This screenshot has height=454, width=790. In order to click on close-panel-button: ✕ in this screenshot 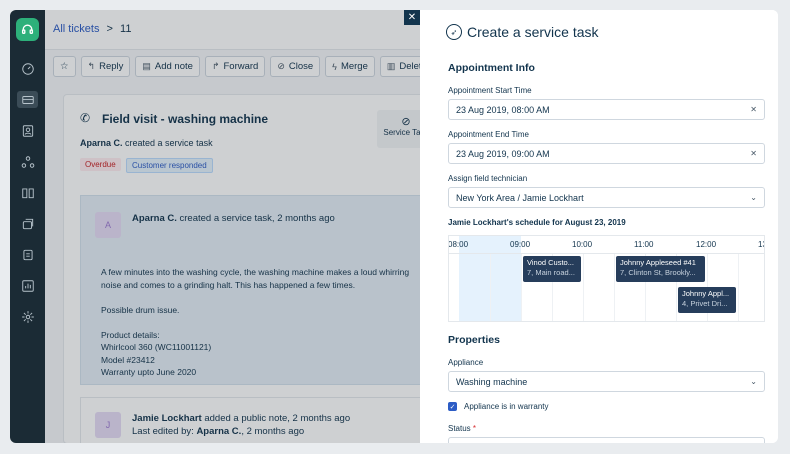, I will do `click(412, 17)`.